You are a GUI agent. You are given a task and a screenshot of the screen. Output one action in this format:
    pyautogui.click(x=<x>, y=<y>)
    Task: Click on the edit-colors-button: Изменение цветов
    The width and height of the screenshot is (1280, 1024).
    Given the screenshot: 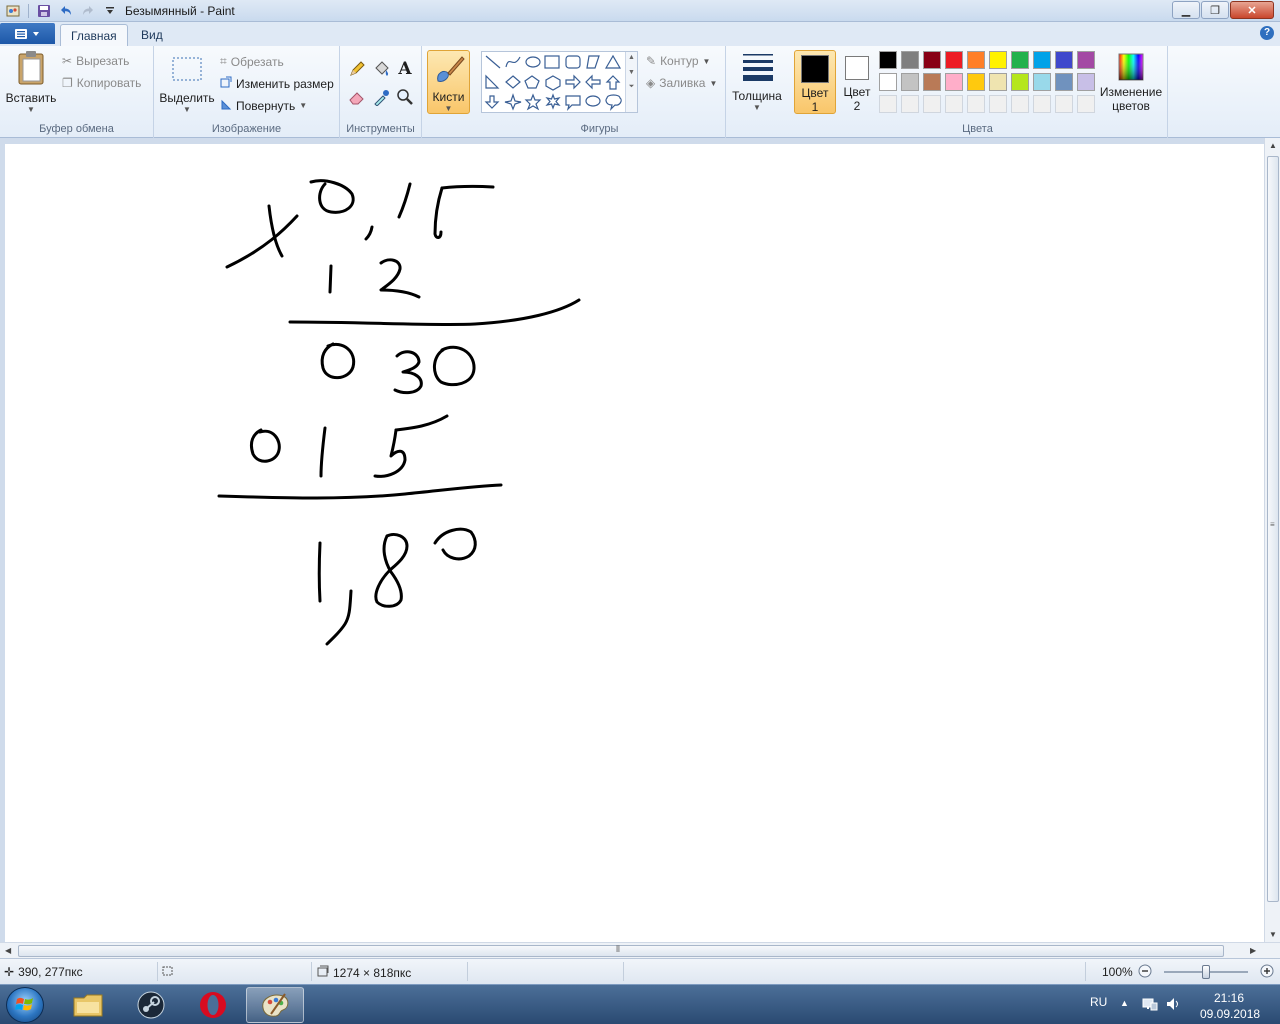 What is the action you would take?
    pyautogui.click(x=1131, y=81)
    